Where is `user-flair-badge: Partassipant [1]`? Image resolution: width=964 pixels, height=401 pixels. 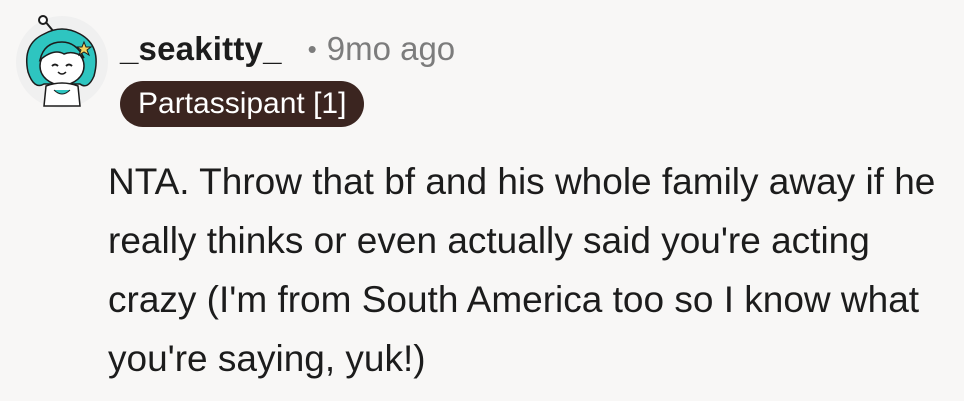
user-flair-badge: Partassipant [1] is located at coordinates (242, 104).